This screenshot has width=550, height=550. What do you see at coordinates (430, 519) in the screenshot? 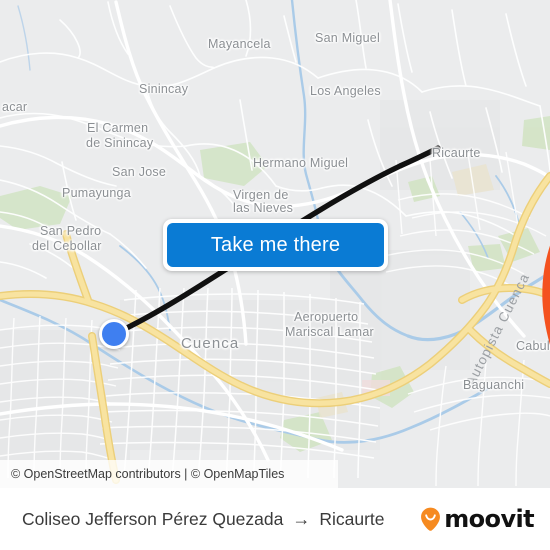
I see `moovit-pin-icon` at bounding box center [430, 519].